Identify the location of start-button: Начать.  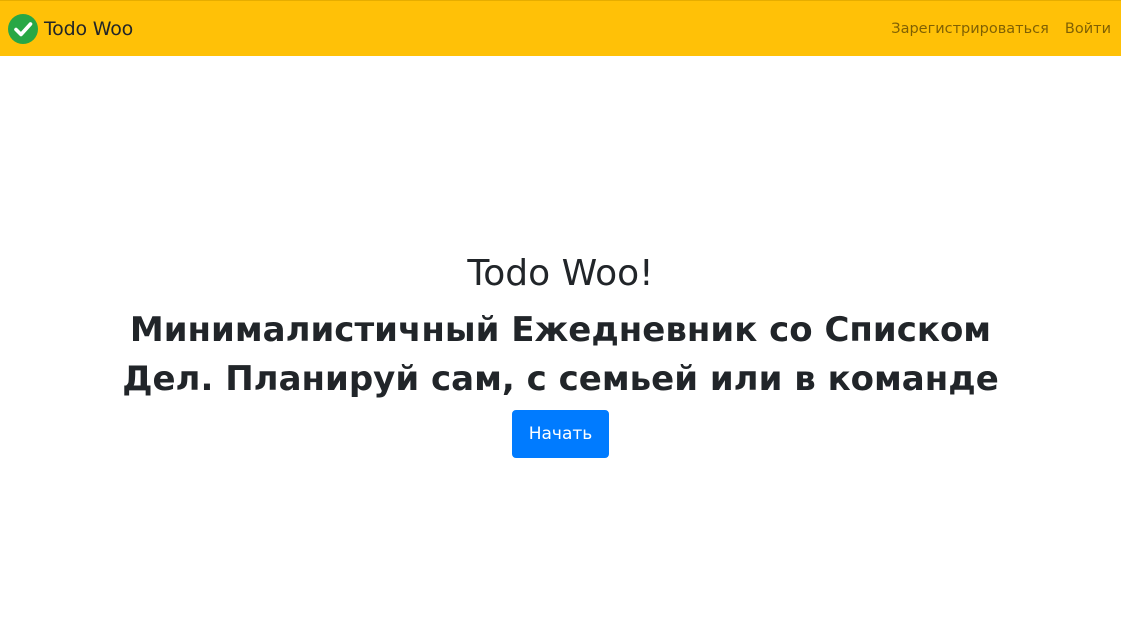
(560, 434).